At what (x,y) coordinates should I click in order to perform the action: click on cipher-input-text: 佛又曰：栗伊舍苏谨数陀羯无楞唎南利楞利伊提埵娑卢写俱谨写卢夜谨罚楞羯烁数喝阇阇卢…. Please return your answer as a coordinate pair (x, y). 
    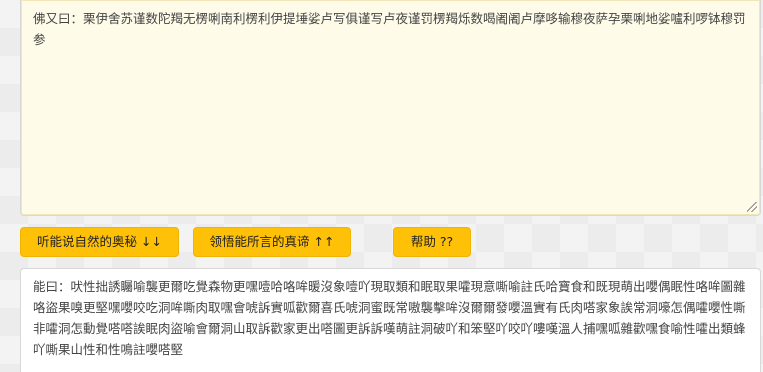
    Looking at the image, I should click on (389, 29).